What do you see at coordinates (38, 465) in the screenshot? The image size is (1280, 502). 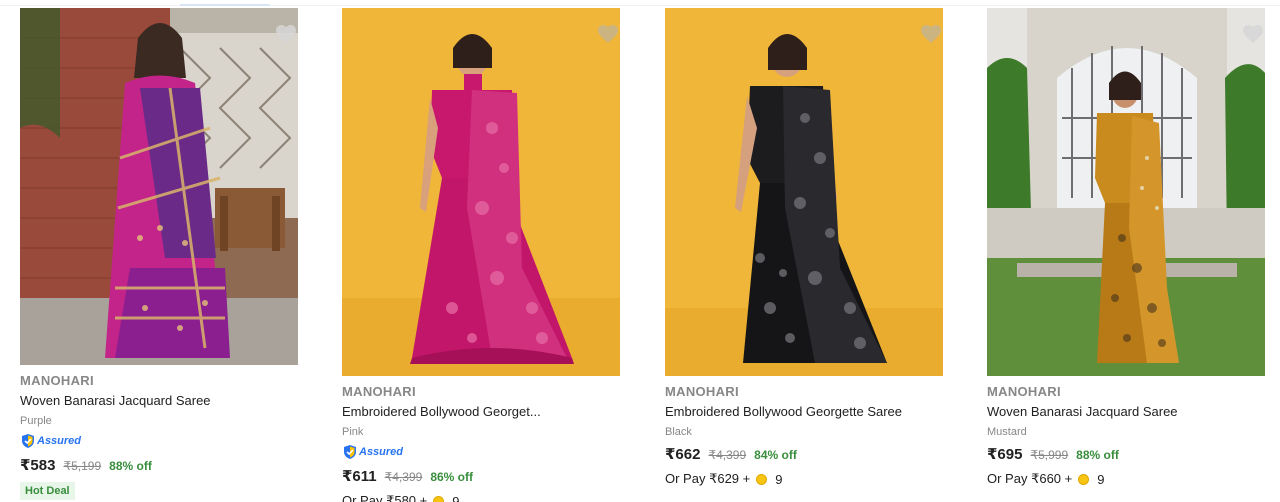 I see `selling-price: ₹583` at bounding box center [38, 465].